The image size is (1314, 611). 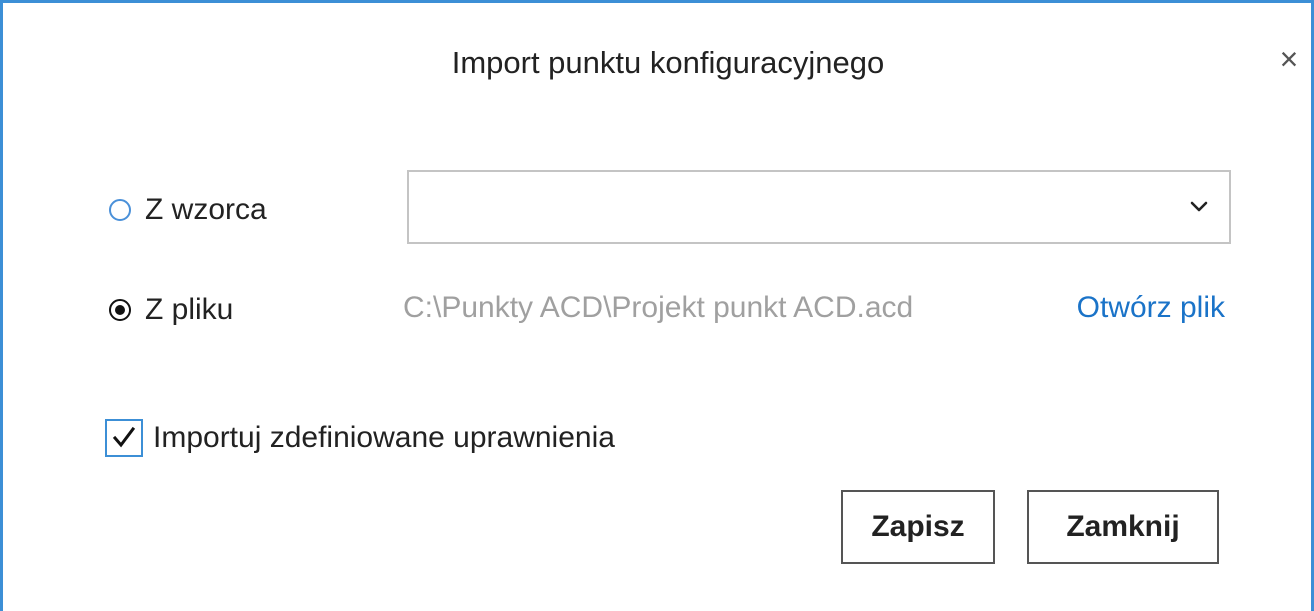 What do you see at coordinates (1123, 527) in the screenshot?
I see `close-button: Zamknij` at bounding box center [1123, 527].